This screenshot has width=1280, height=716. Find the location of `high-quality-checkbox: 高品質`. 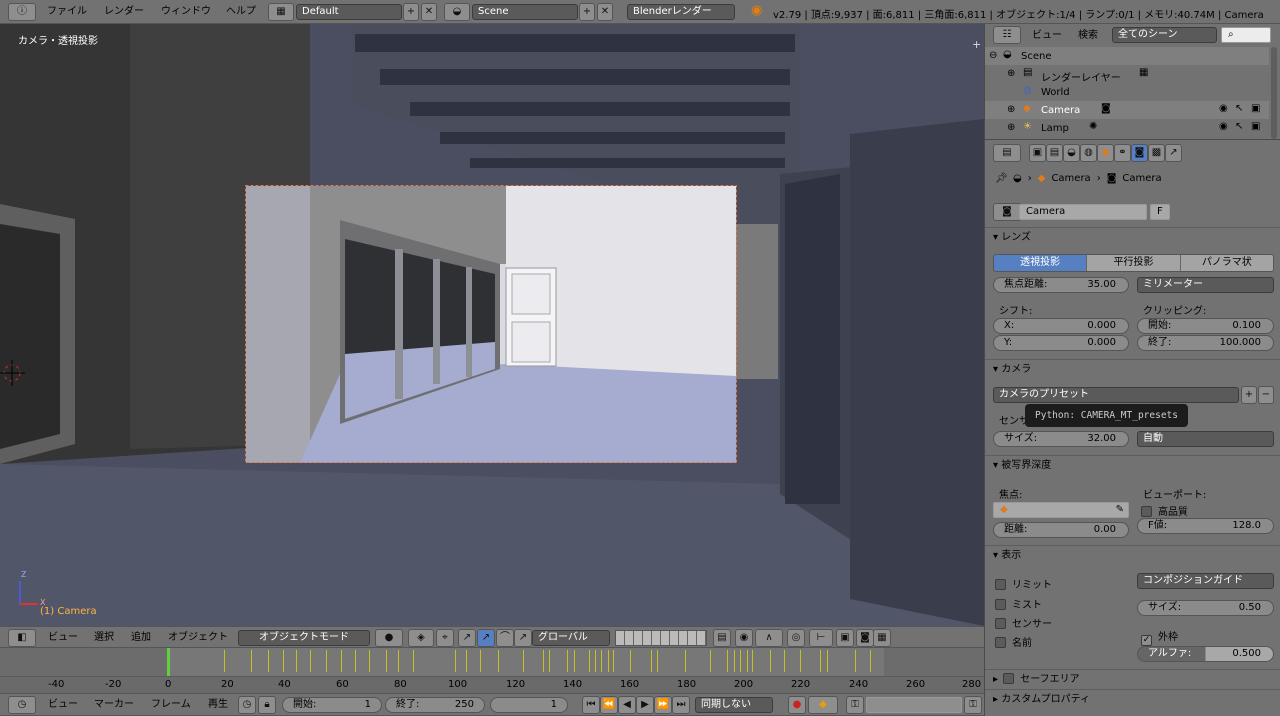

high-quality-checkbox: 高品質 is located at coordinates (1164, 510).